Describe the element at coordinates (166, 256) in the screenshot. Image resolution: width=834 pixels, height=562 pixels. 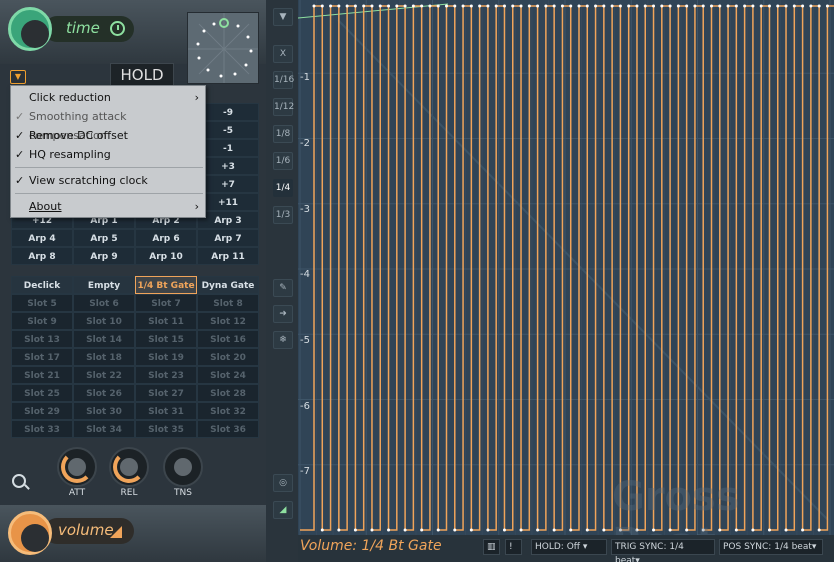
I see `arp-preset: Arp 10` at that location.